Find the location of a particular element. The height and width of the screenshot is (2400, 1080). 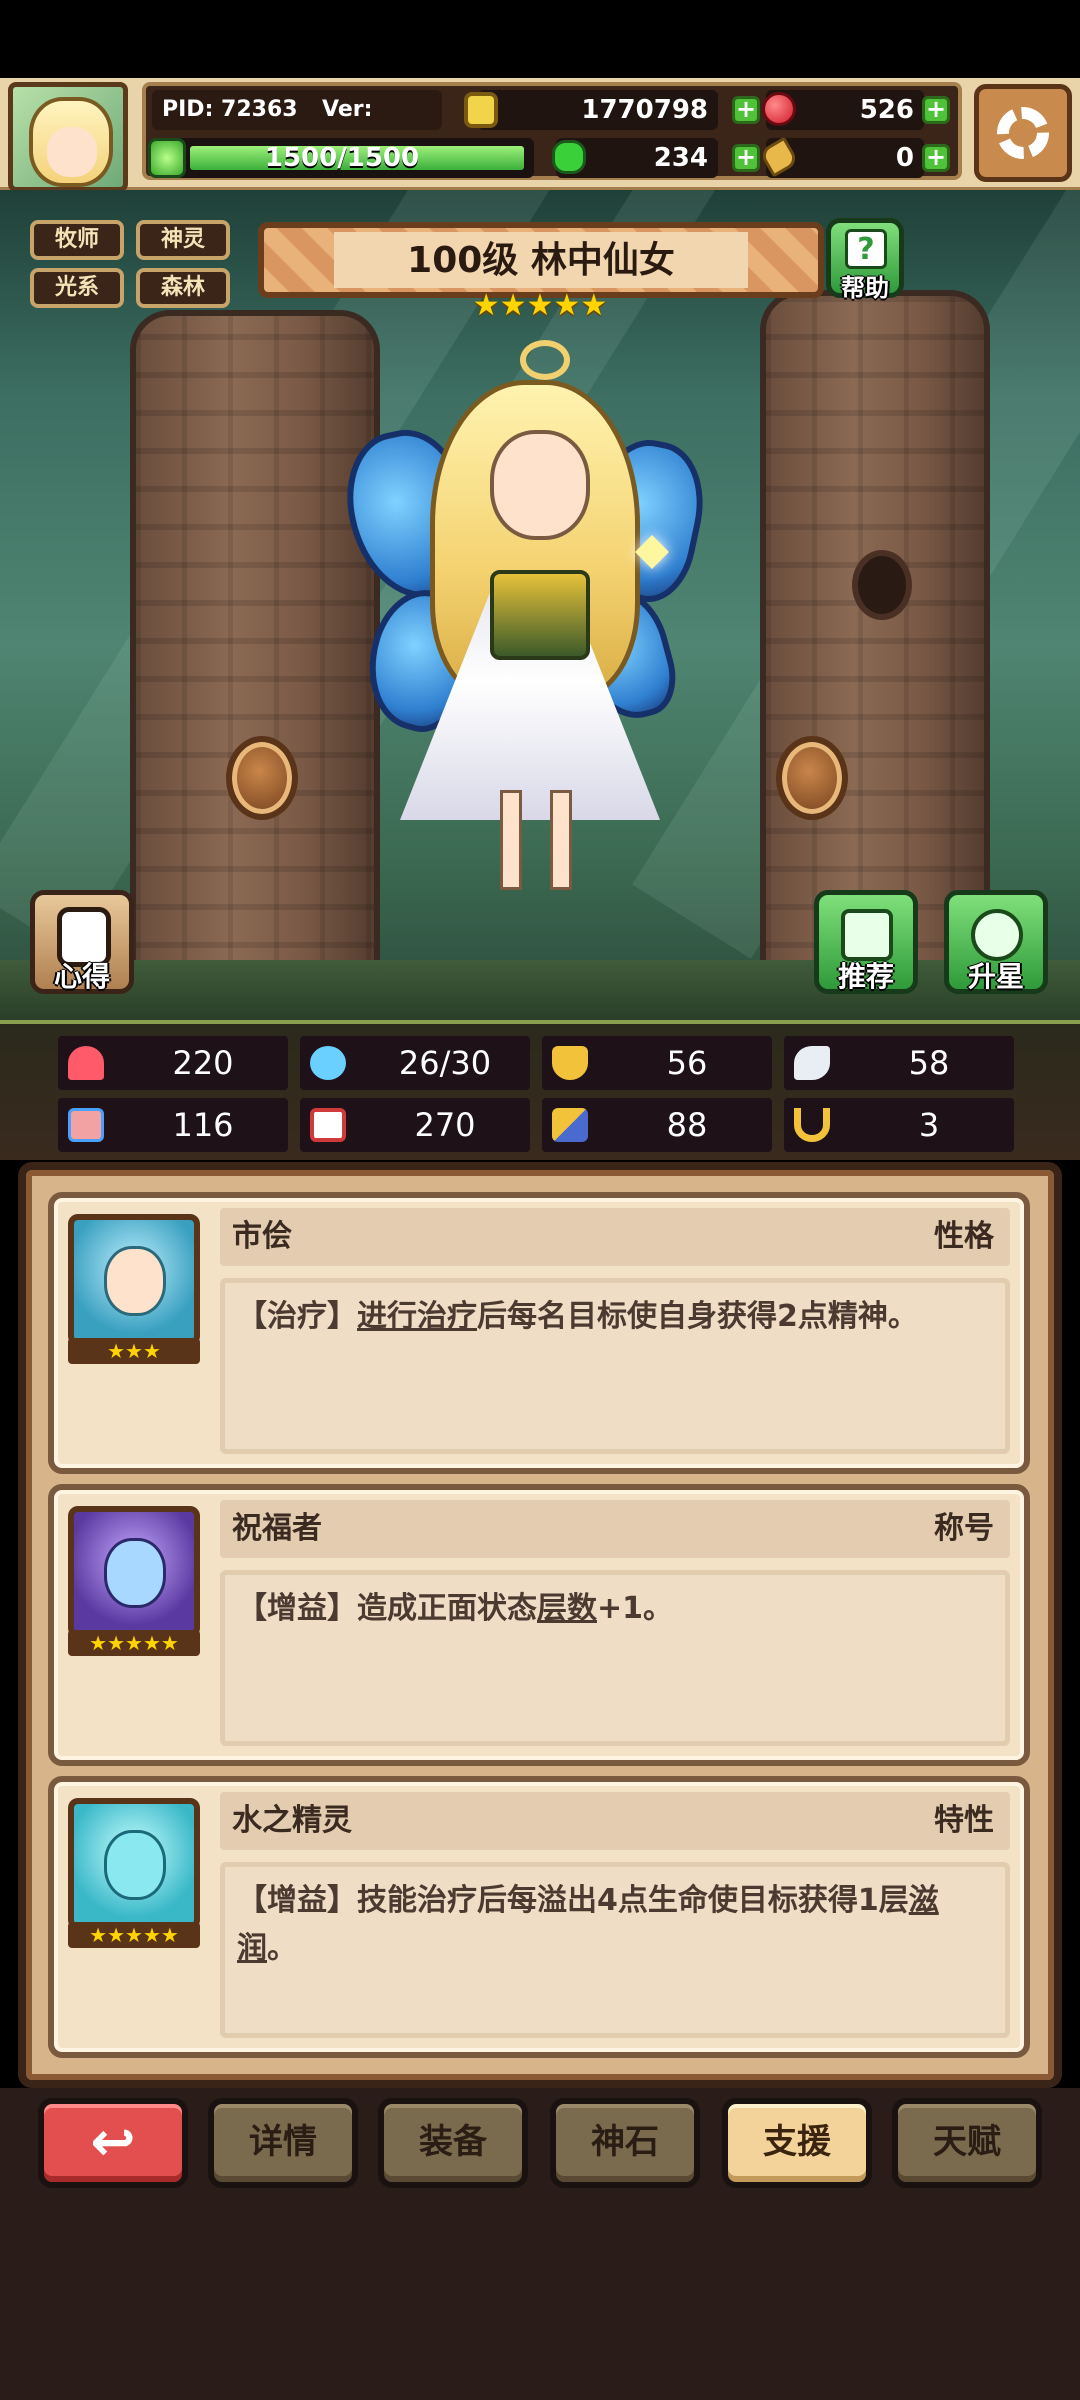

recommend-label: 推荐 is located at coordinates (865, 976).